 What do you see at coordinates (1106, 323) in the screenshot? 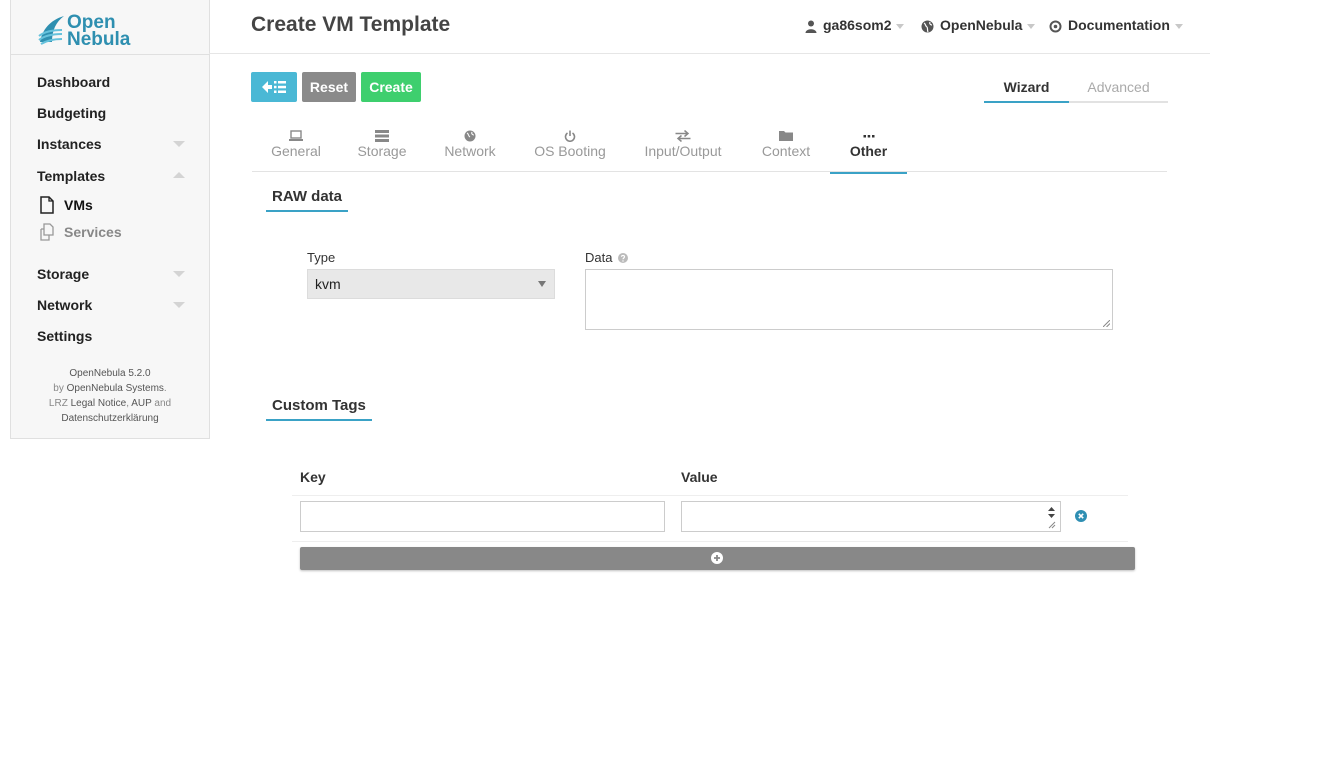
I see `resize-grip-icon` at bounding box center [1106, 323].